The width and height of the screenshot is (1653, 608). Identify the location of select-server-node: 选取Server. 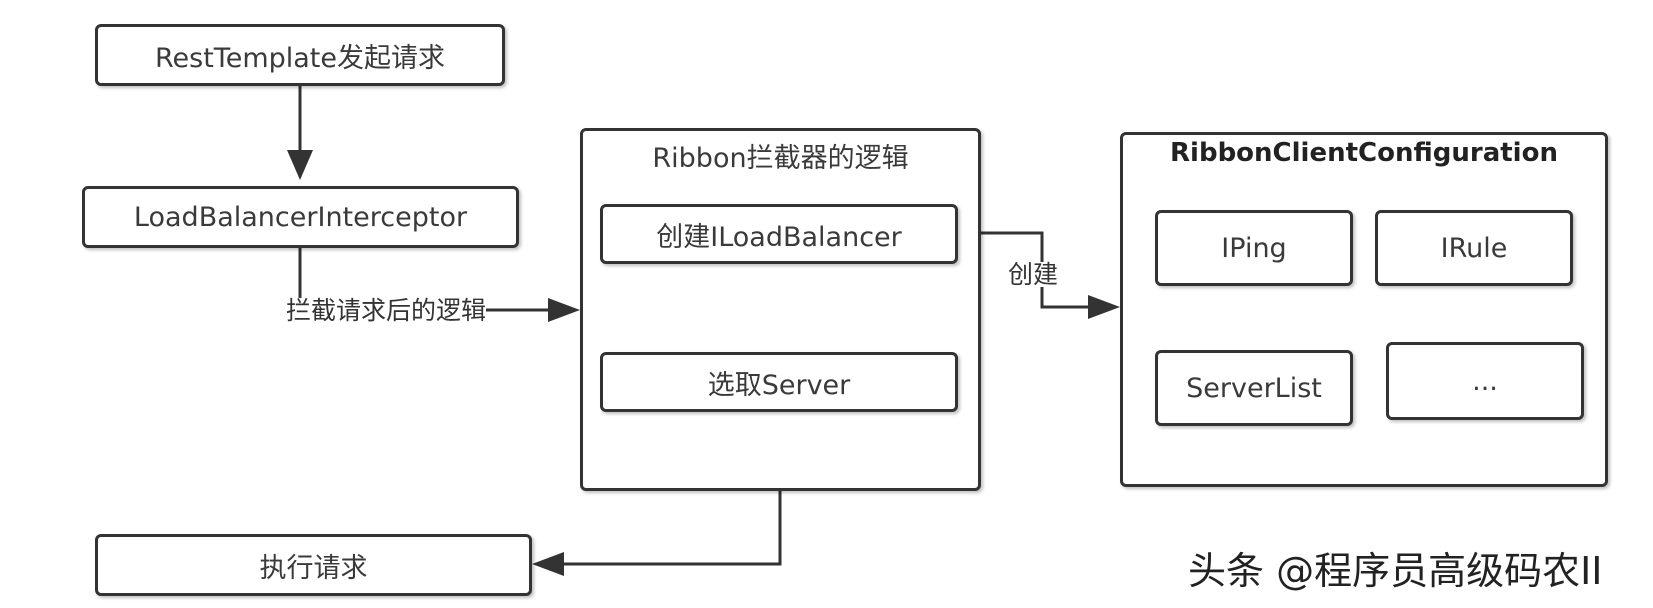
(779, 382).